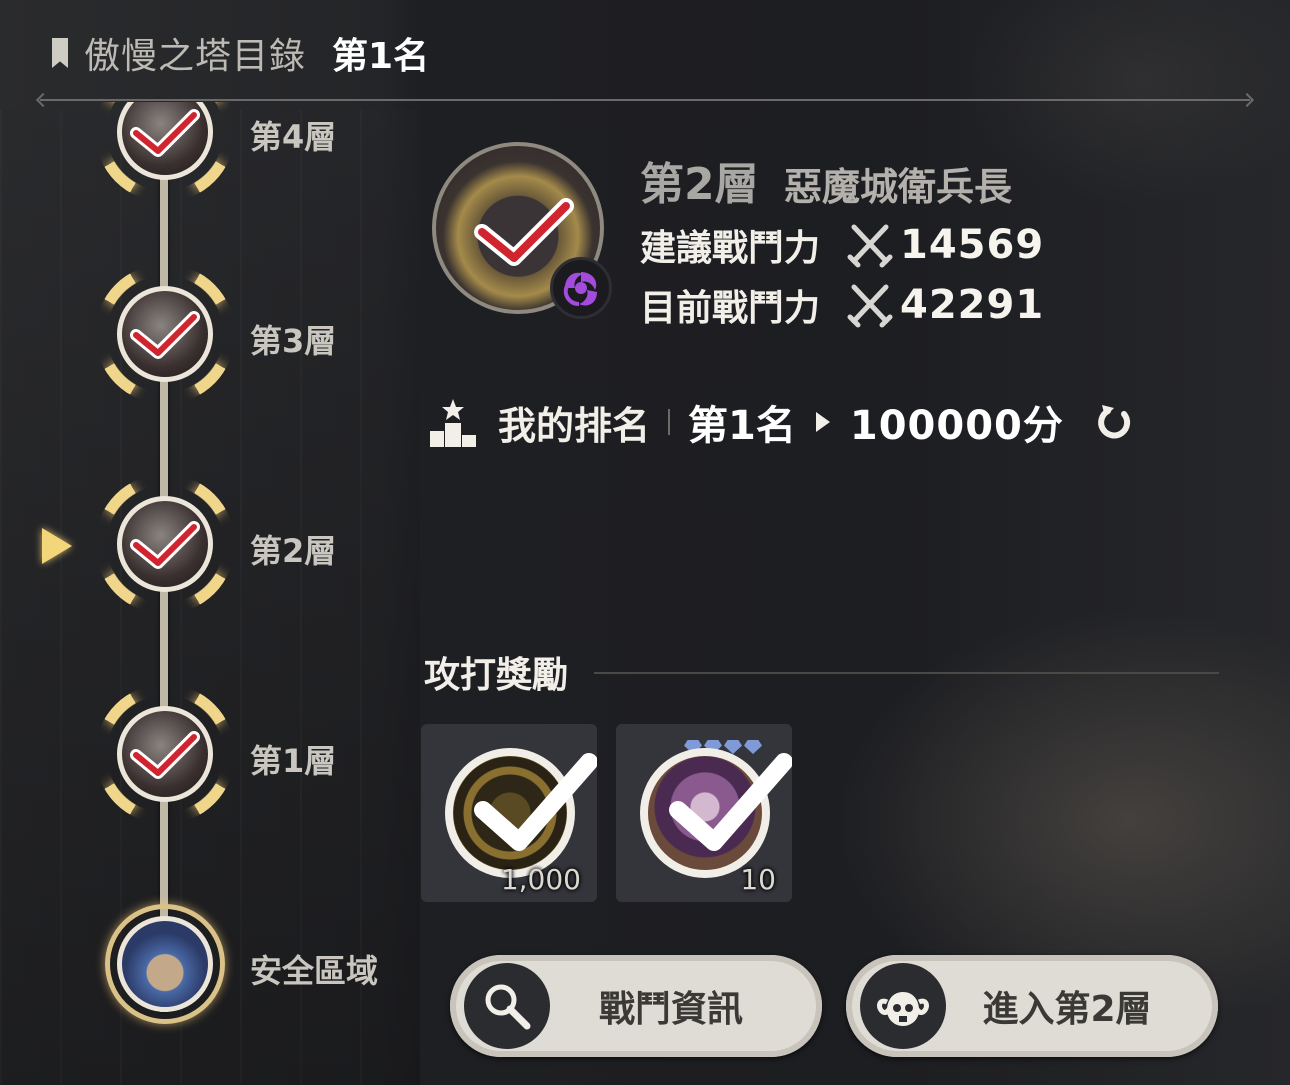 The height and width of the screenshot is (1085, 1290). What do you see at coordinates (60, 53) in the screenshot?
I see `bookmark-icon` at bounding box center [60, 53].